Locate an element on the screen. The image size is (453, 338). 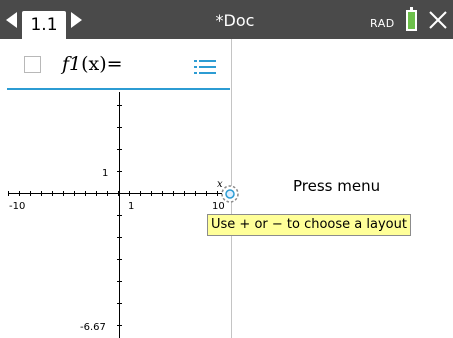
x-tick-label: 1 is located at coordinates (131, 206).